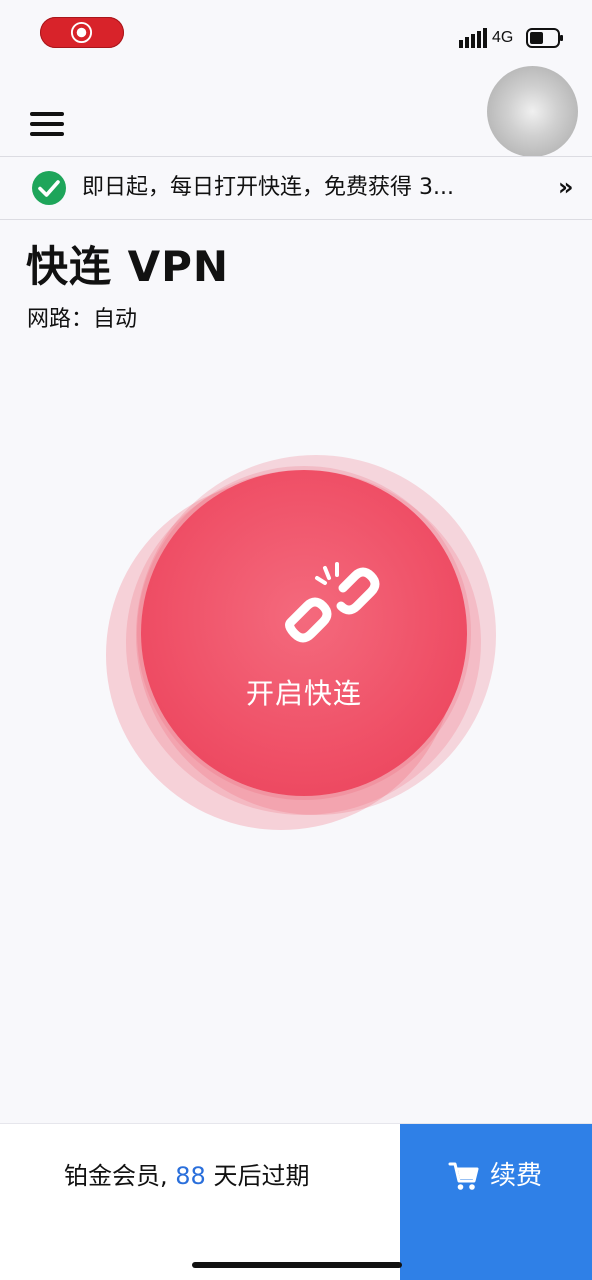 This screenshot has width=592, height=1280. Describe the element at coordinates (532, 111) in the screenshot. I see `avatar` at that location.